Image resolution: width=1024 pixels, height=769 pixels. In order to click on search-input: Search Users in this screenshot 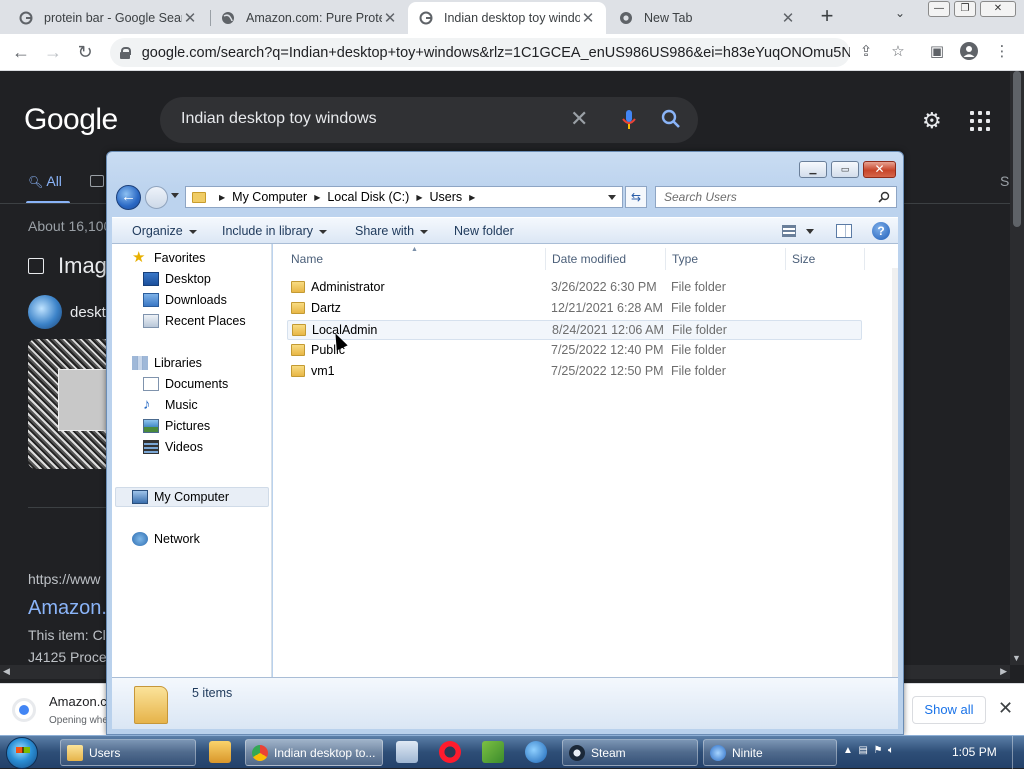, I will do `click(776, 197)`.